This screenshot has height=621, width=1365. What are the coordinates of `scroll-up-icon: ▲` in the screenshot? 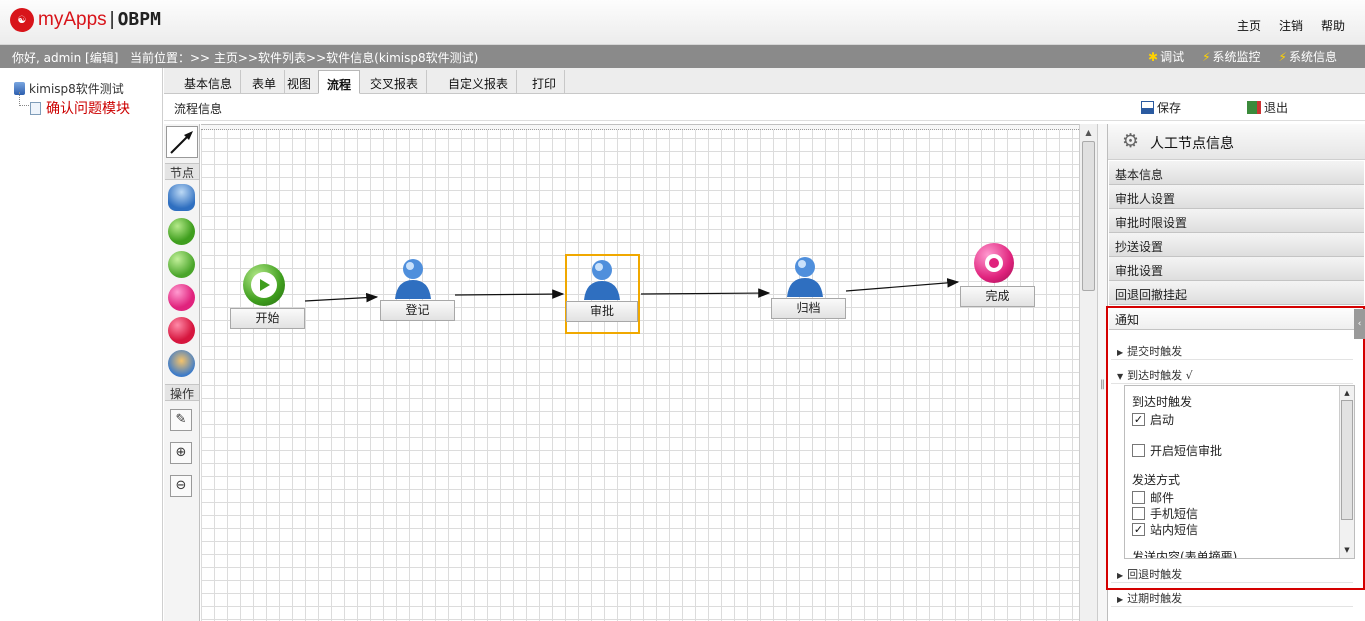 It's located at (1088, 132).